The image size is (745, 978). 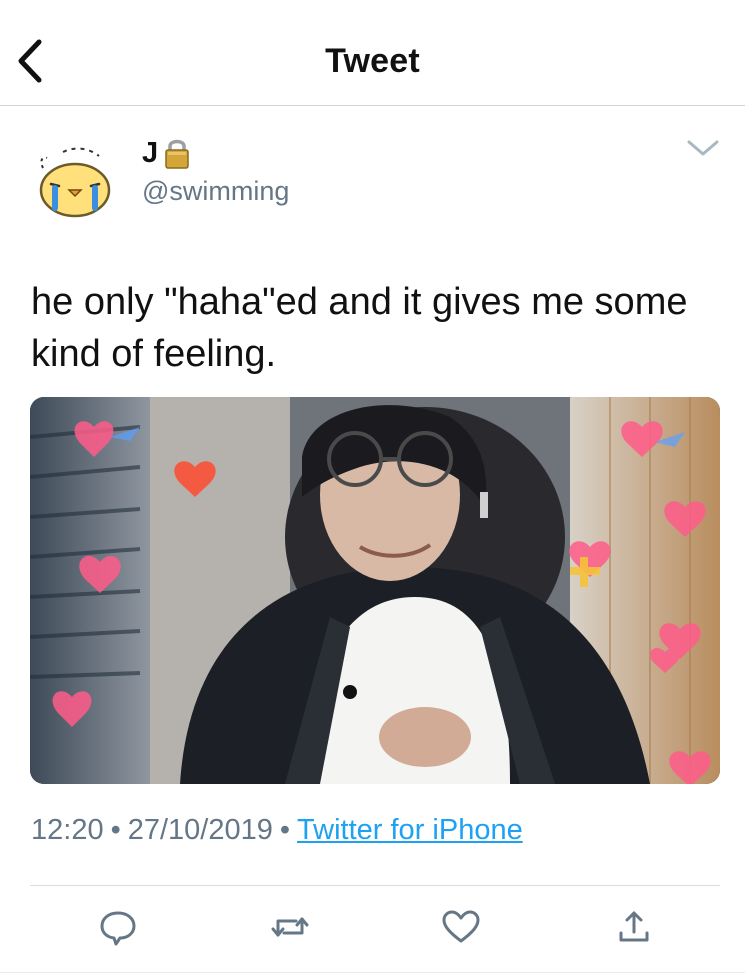 I want to click on reply-icon, so click(x=118, y=928).